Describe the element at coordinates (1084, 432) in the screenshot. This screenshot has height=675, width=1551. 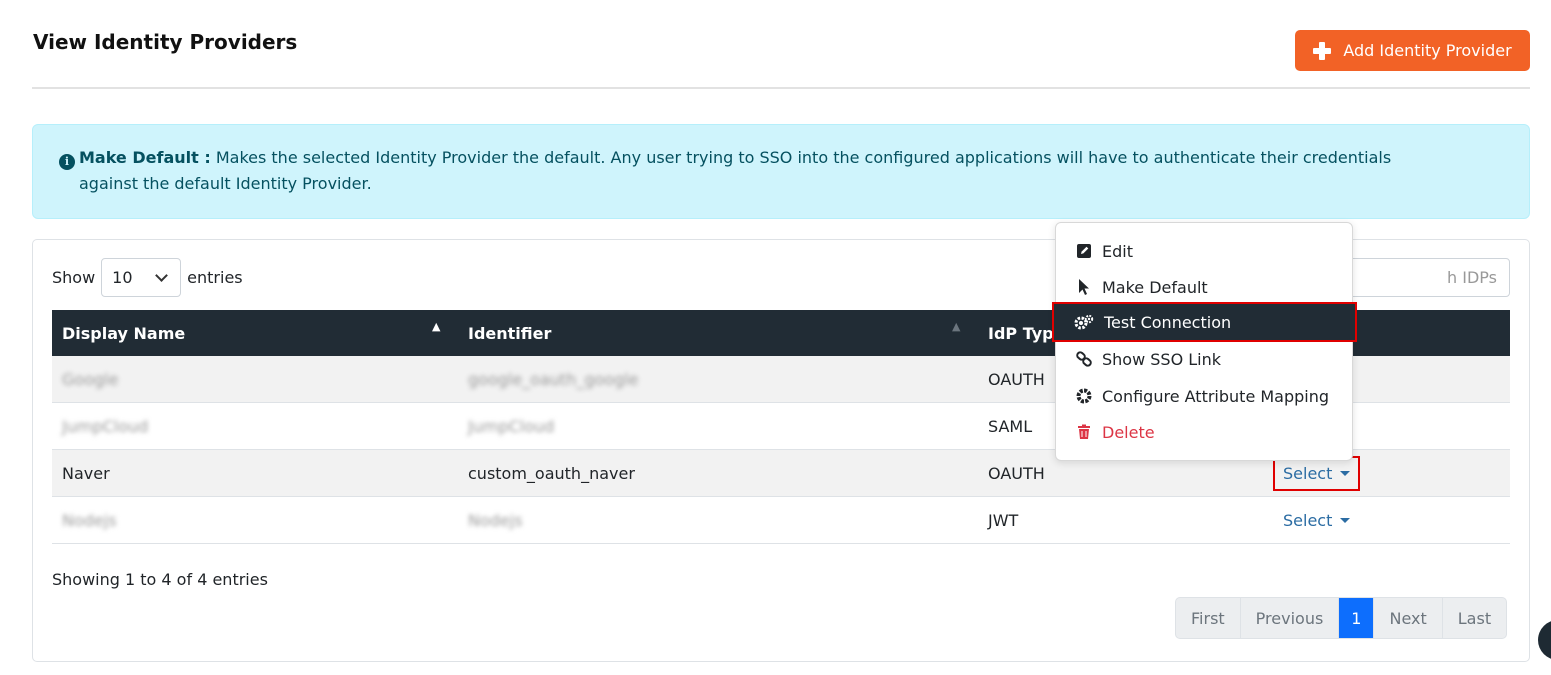
I see `trash-icon` at that location.